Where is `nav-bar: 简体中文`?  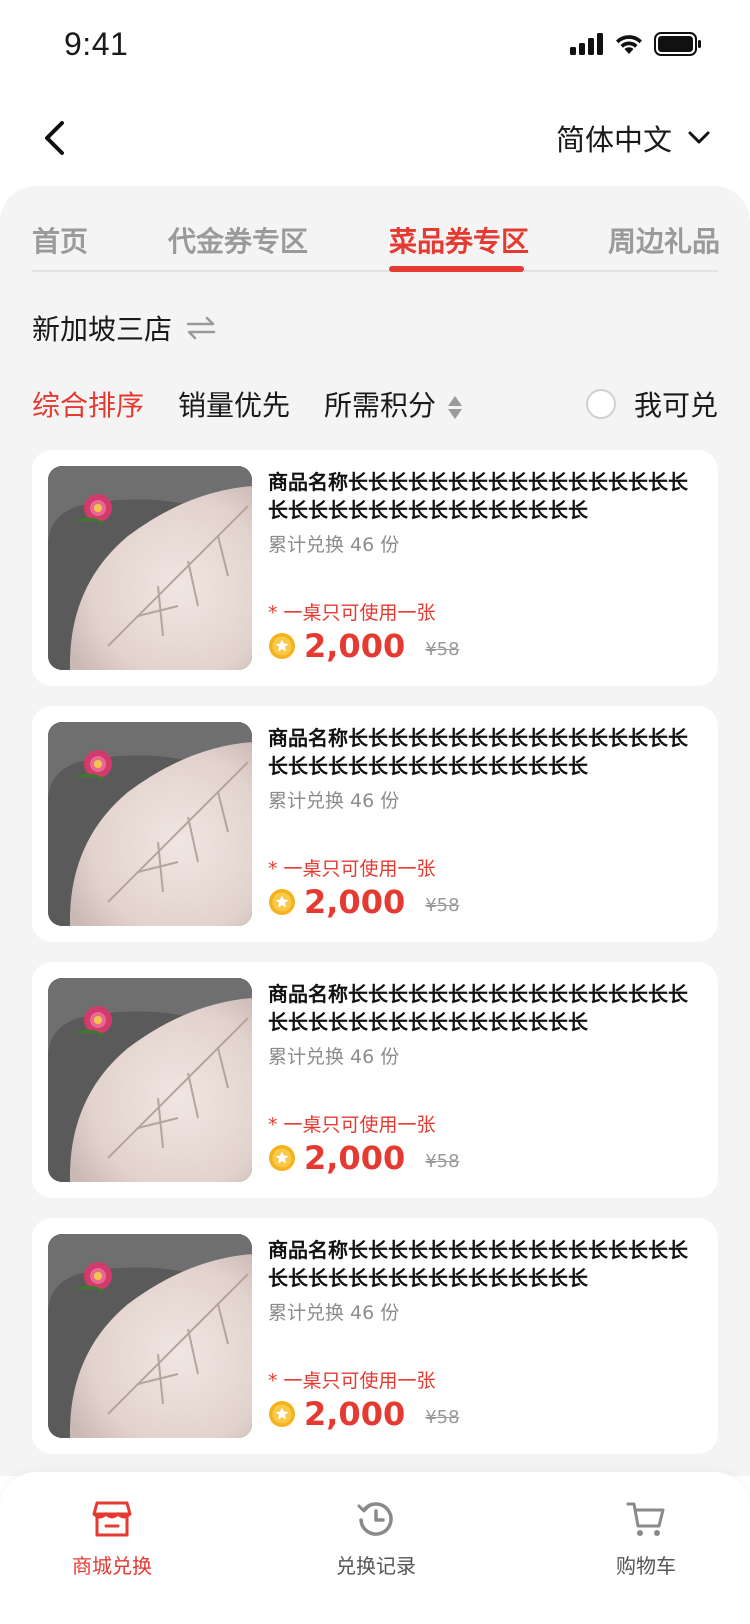 nav-bar: 简体中文 is located at coordinates (375, 138).